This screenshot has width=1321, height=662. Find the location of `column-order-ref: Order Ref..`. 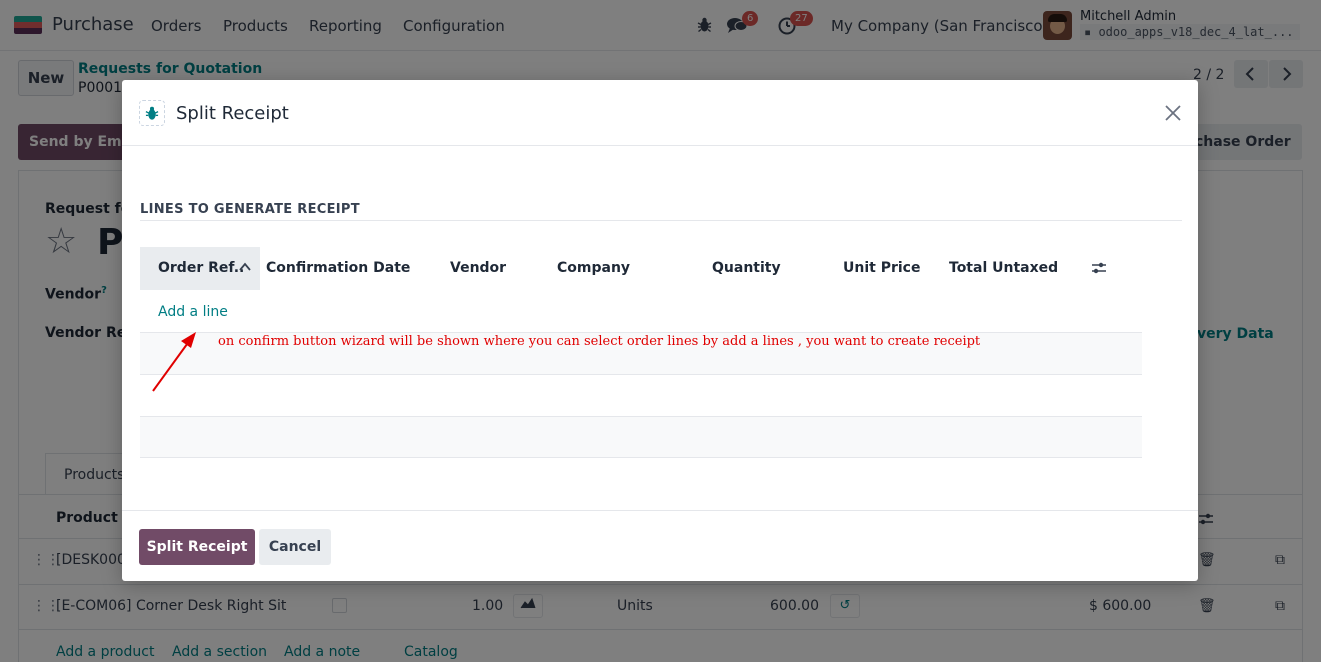

column-order-ref: Order Ref.. is located at coordinates (200, 268).